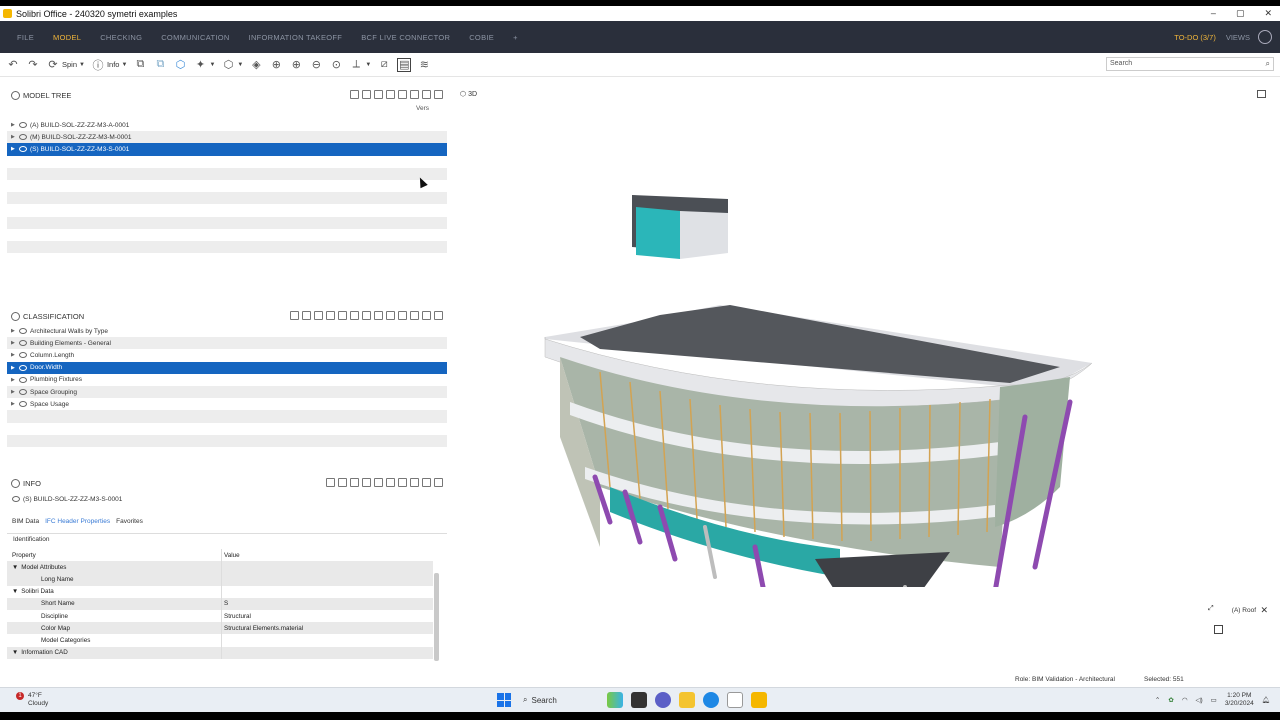 The width and height of the screenshot is (1280, 720). What do you see at coordinates (378, 94) in the screenshot?
I see `tree-tool-filter-icon` at bounding box center [378, 94].